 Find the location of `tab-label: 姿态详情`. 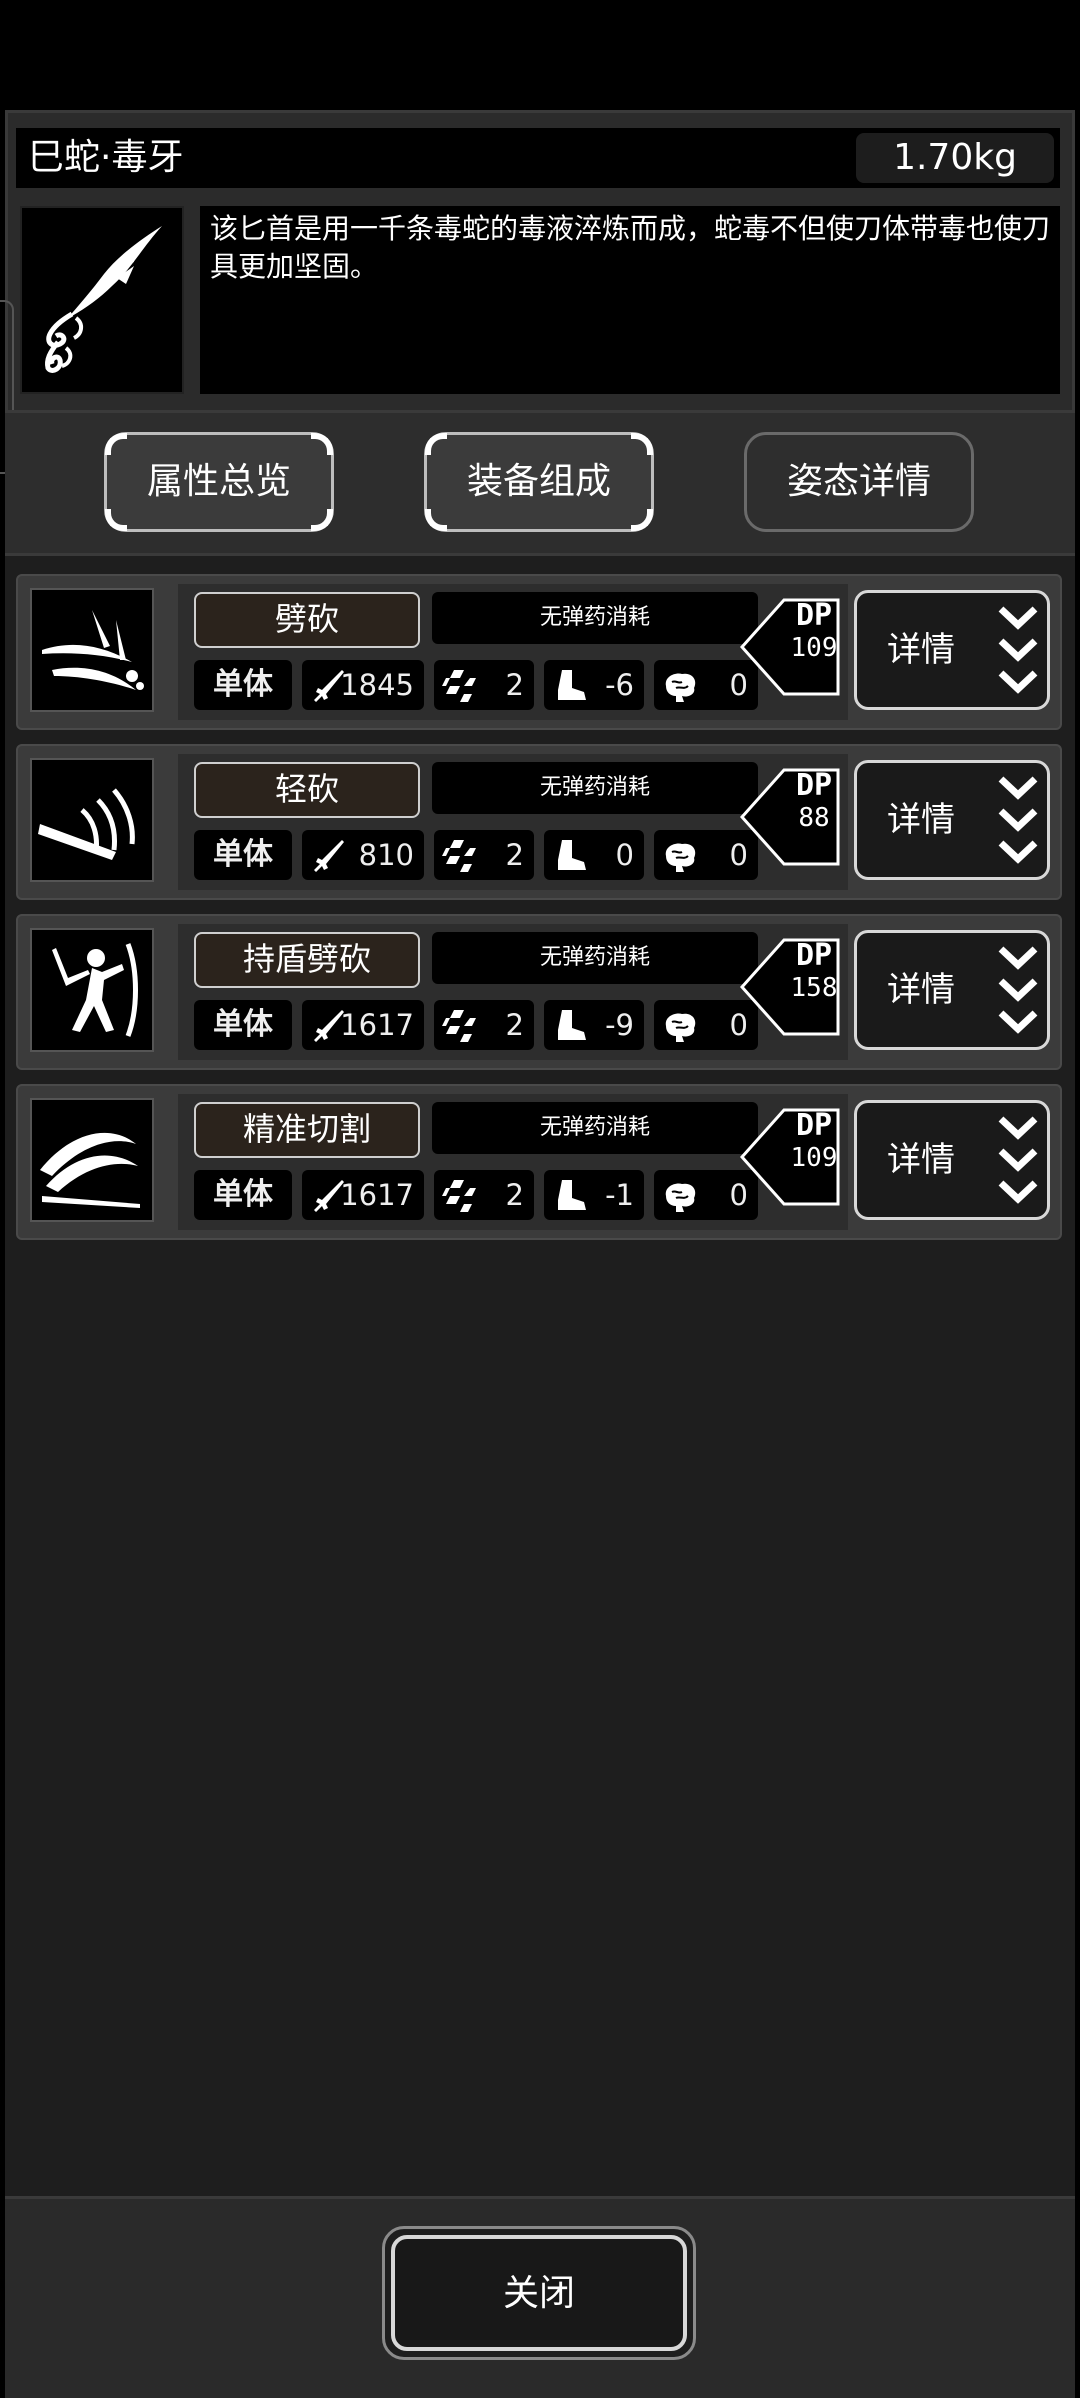

tab-label: 姿态详情 is located at coordinates (858, 481).